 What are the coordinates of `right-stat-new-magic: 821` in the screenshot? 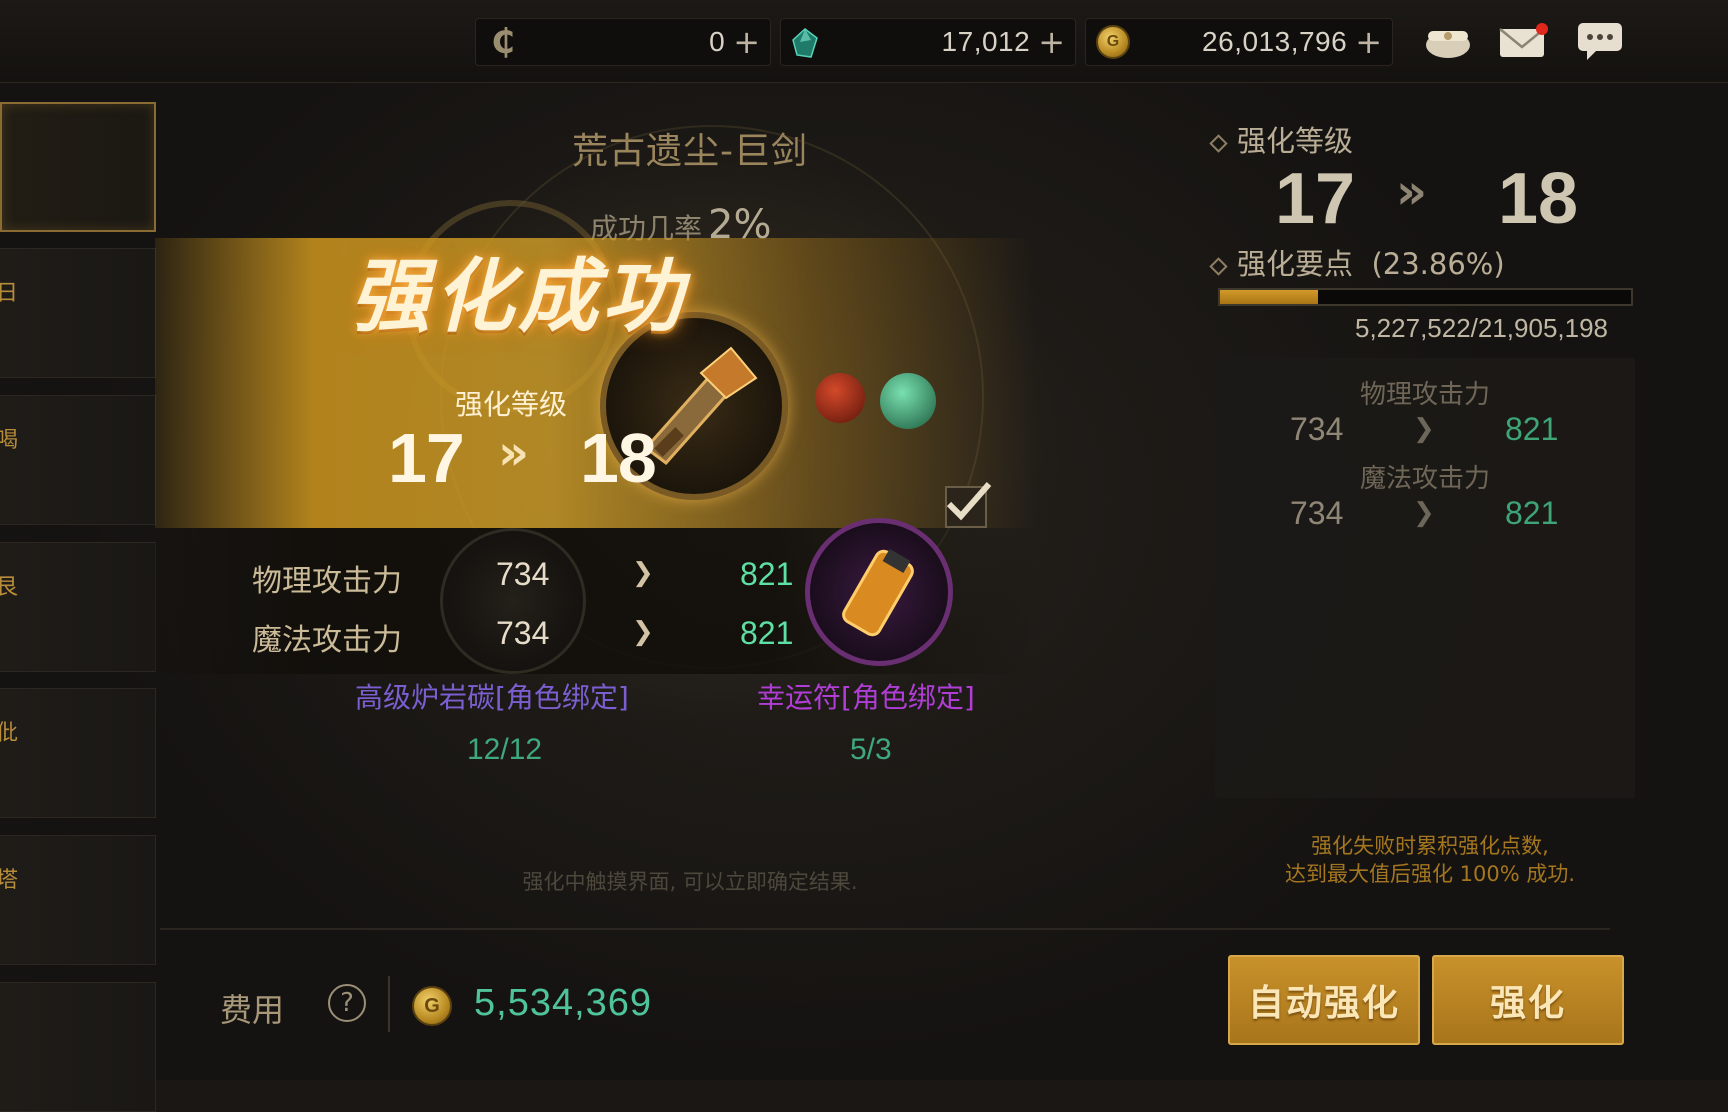 It's located at (1532, 513).